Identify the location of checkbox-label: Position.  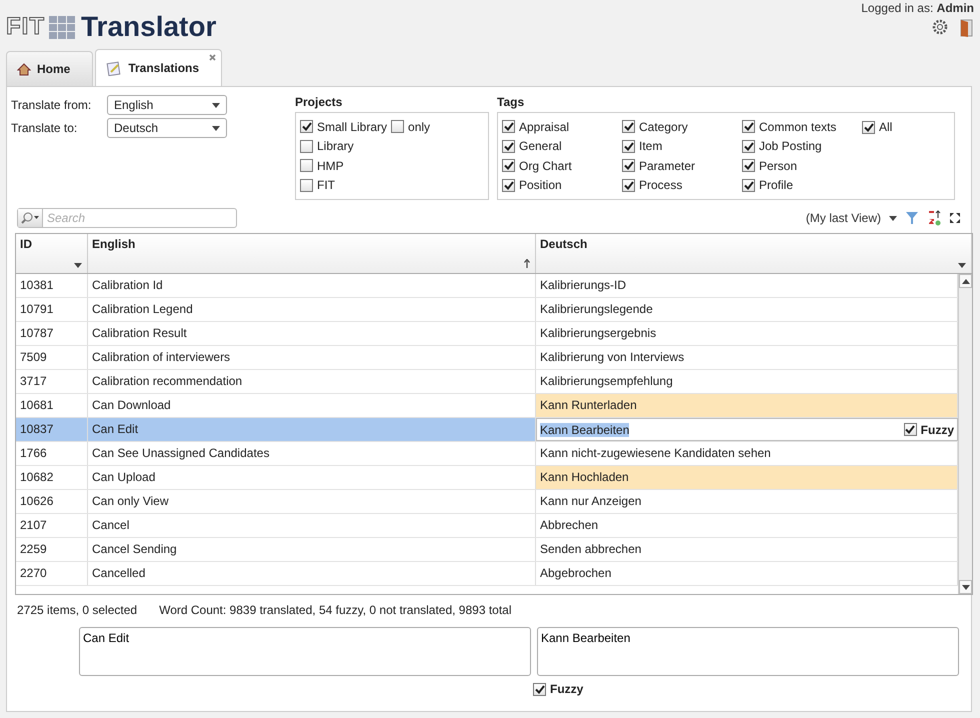
(540, 185).